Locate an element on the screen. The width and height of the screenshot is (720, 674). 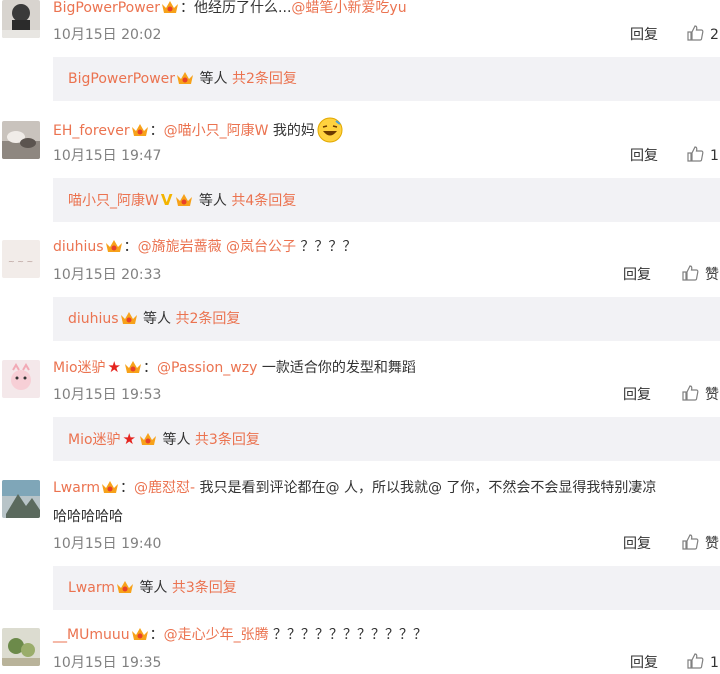
comment-meta: 10月15日 20:33 回复 赞 is located at coordinates (386, 275).